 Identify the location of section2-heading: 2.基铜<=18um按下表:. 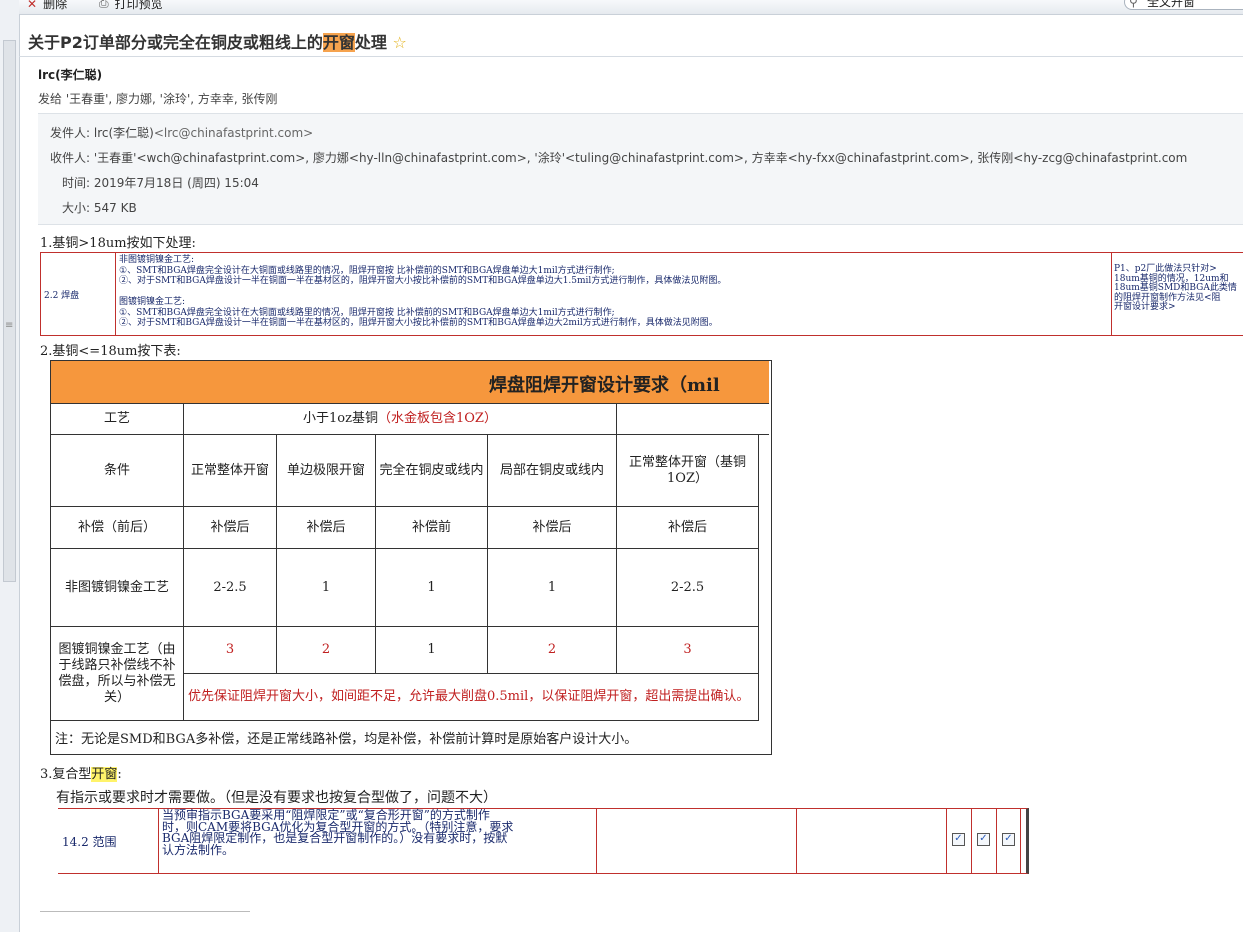
(110, 351).